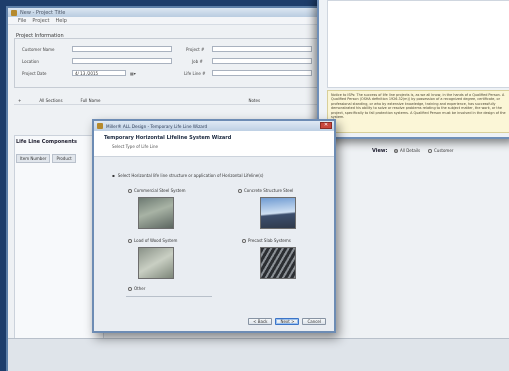  I want to click on column-product: Product, so click(64, 158).